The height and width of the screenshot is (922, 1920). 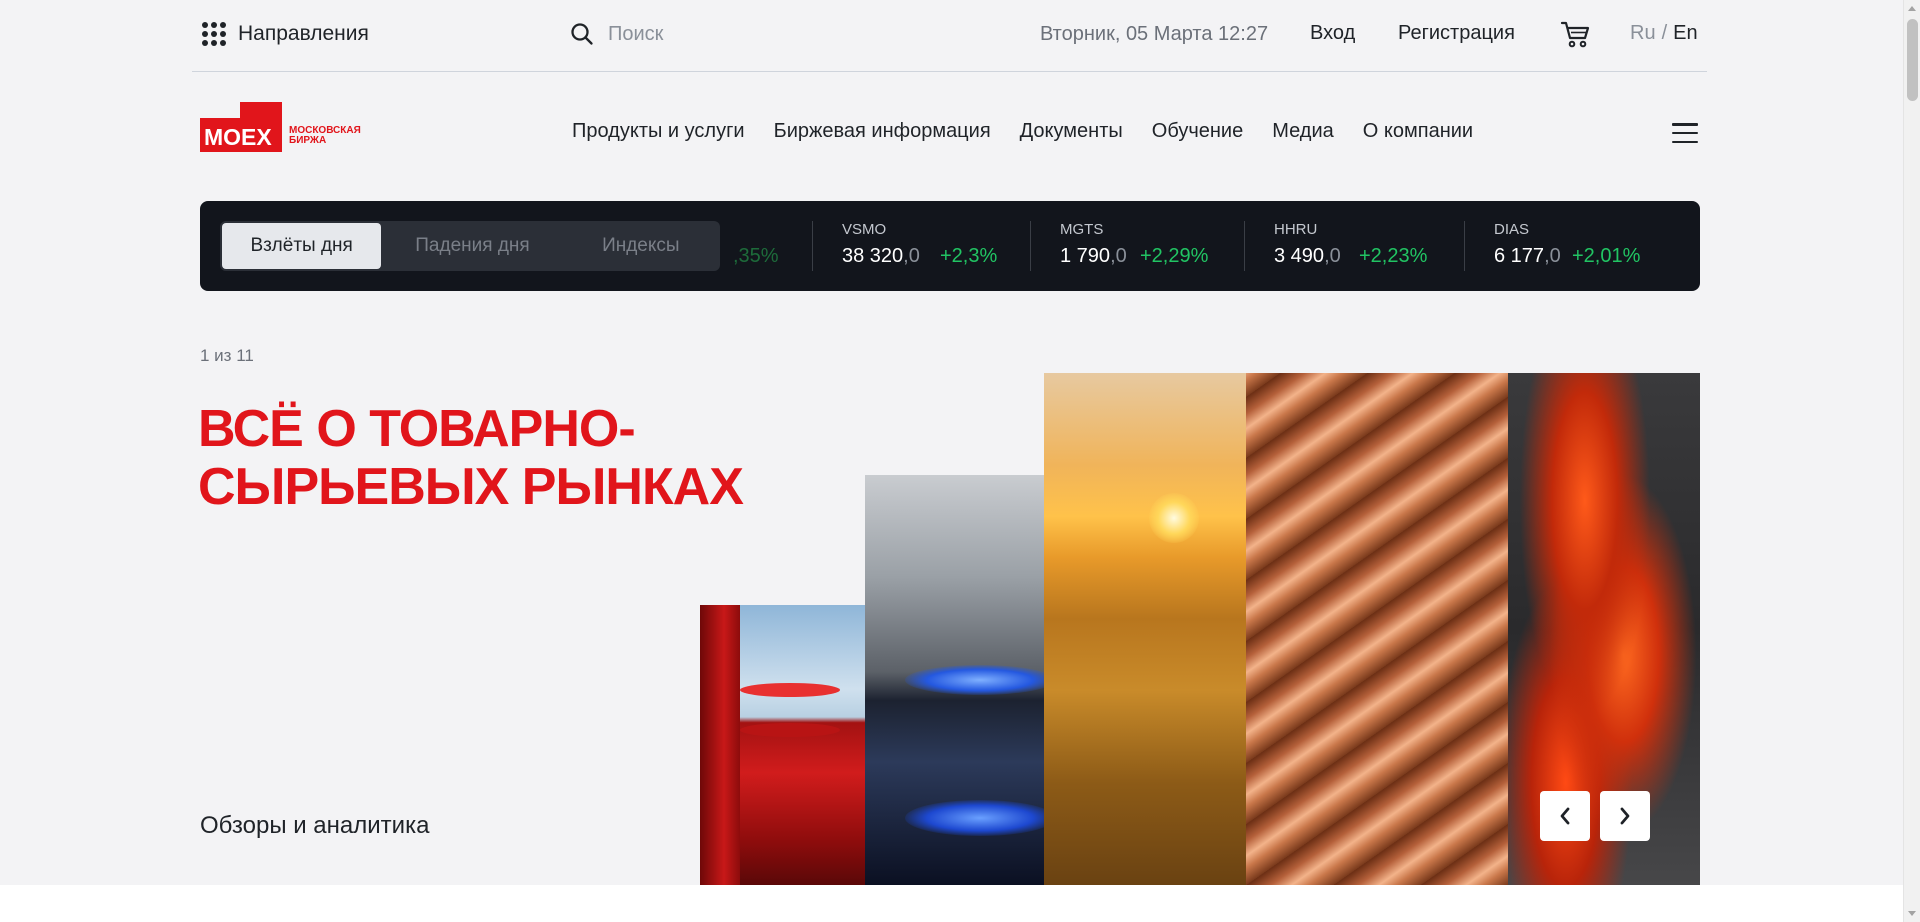 What do you see at coordinates (1418, 131) in the screenshot?
I see `nav-about: О компании` at bounding box center [1418, 131].